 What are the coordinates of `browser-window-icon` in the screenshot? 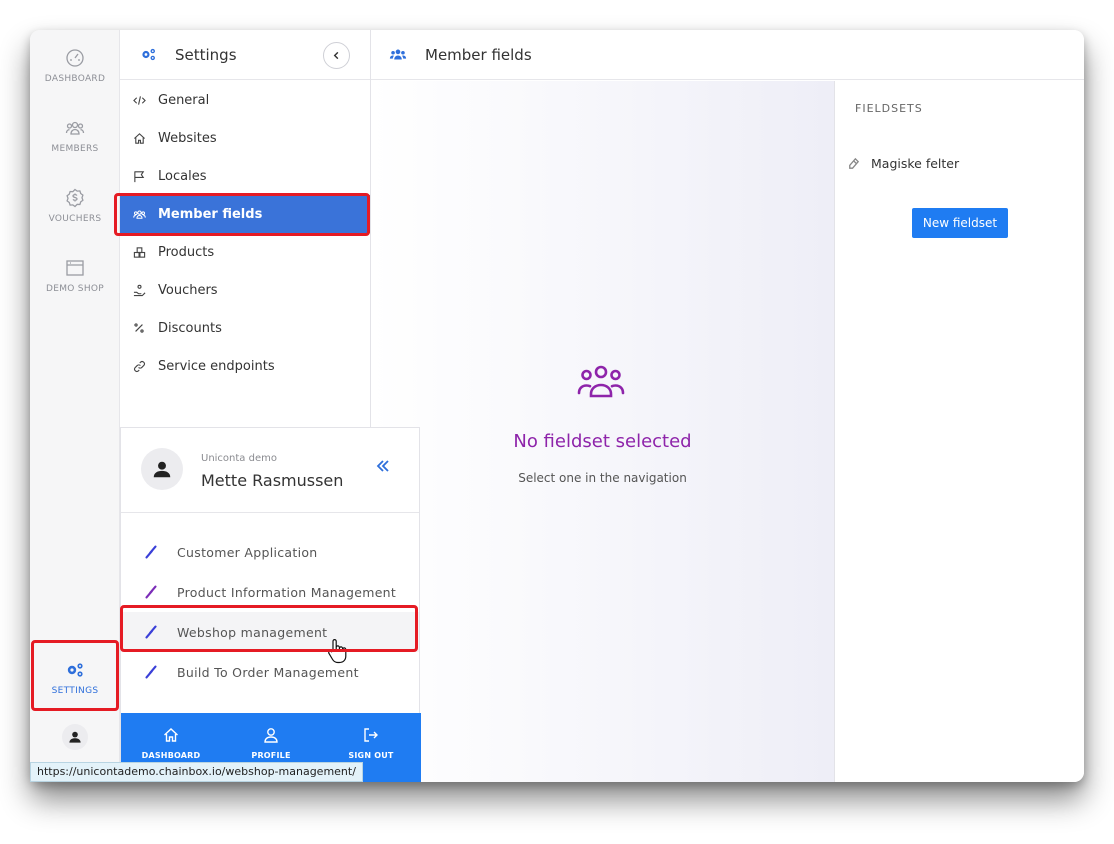 It's located at (75, 268).